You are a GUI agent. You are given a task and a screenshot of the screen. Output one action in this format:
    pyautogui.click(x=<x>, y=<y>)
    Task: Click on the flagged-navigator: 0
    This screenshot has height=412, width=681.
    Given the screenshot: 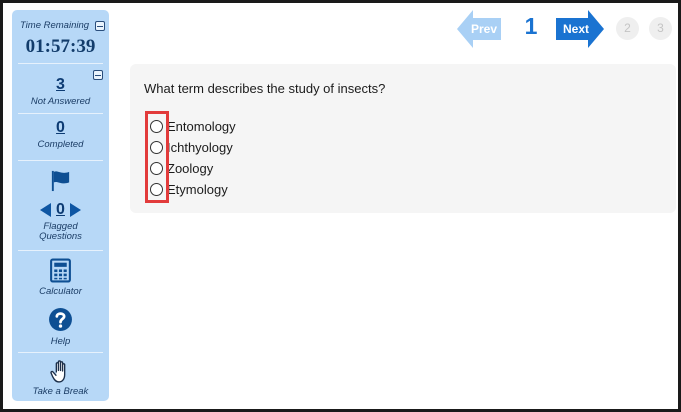 What is the action you would take?
    pyautogui.click(x=60, y=210)
    